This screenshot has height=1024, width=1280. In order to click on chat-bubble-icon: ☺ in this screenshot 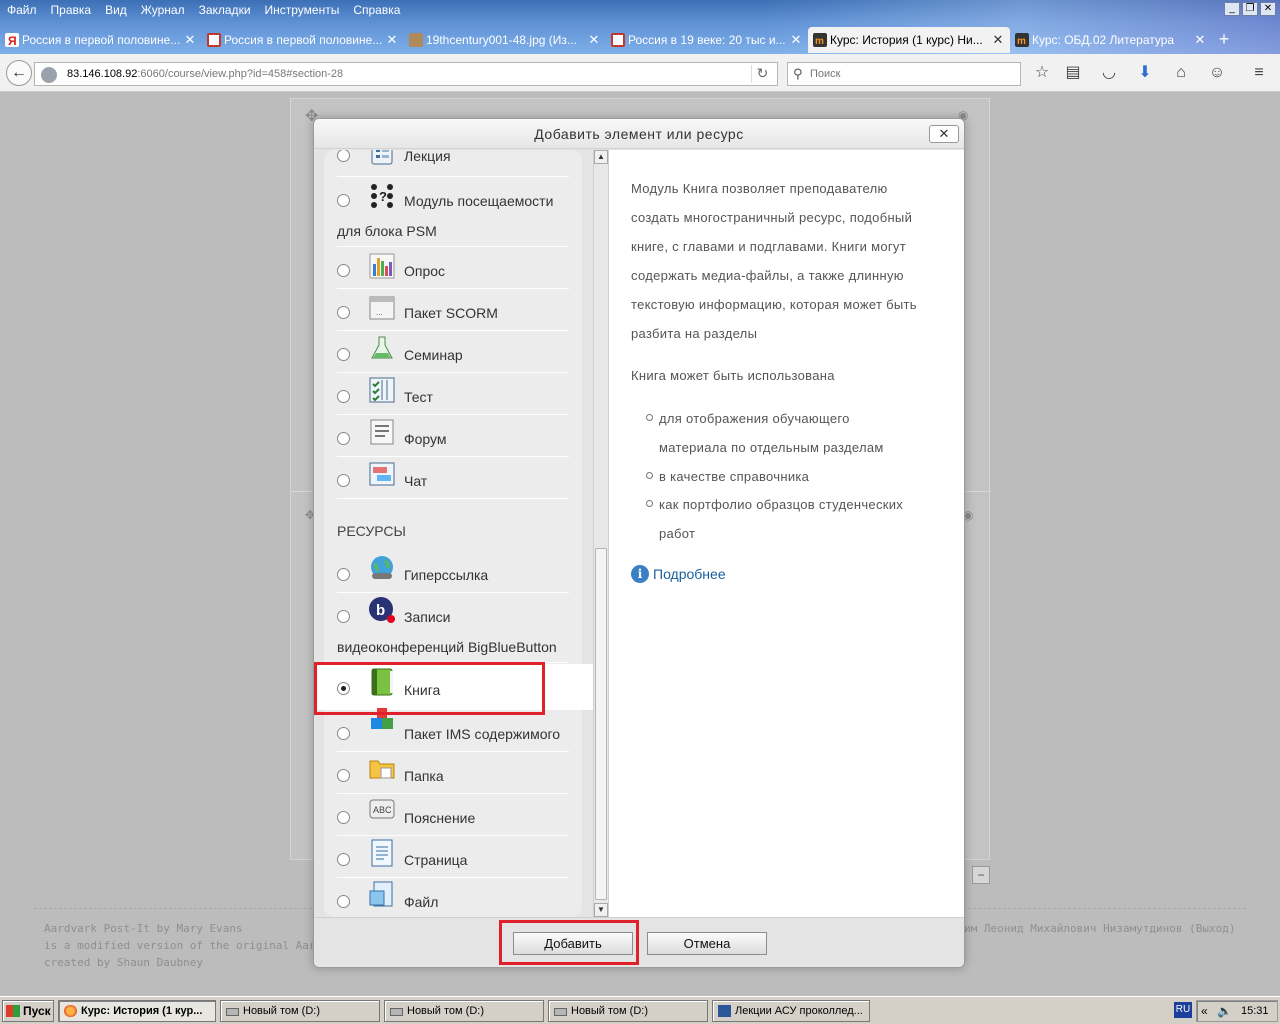, I will do `click(1217, 73)`.